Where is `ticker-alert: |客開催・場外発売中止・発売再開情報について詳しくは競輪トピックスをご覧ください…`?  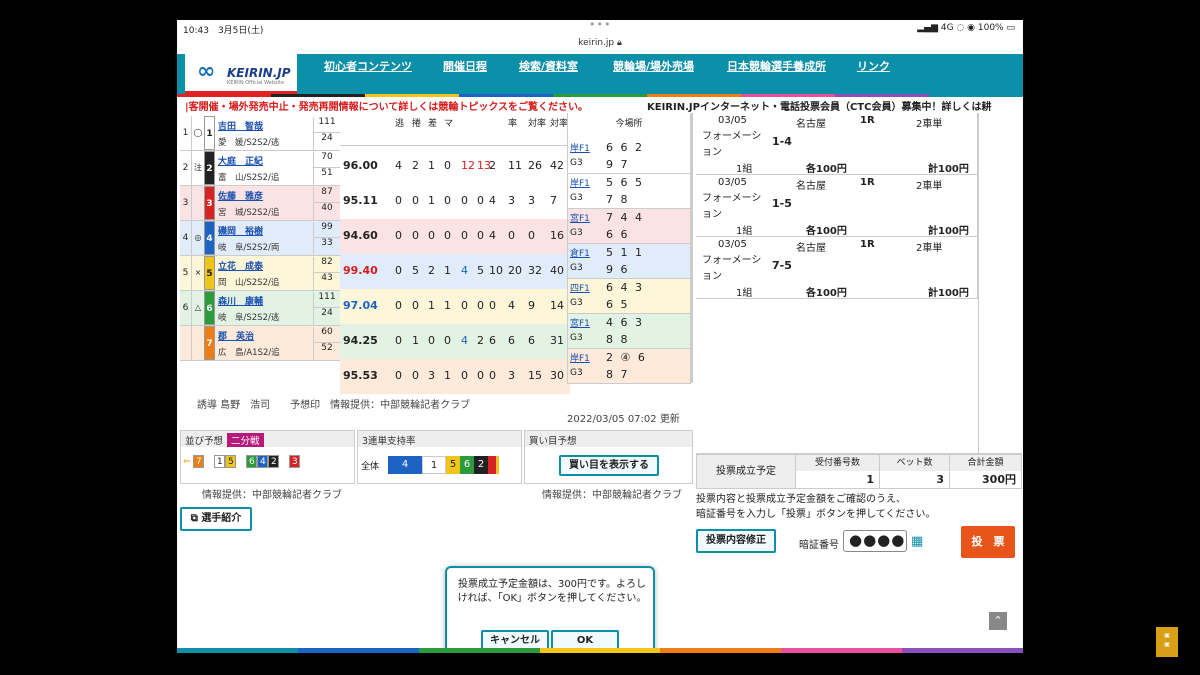 ticker-alert: |客開催・場外発売中止・発売再開情報について詳しくは競輪トピックスをご覧ください… is located at coordinates (386, 105).